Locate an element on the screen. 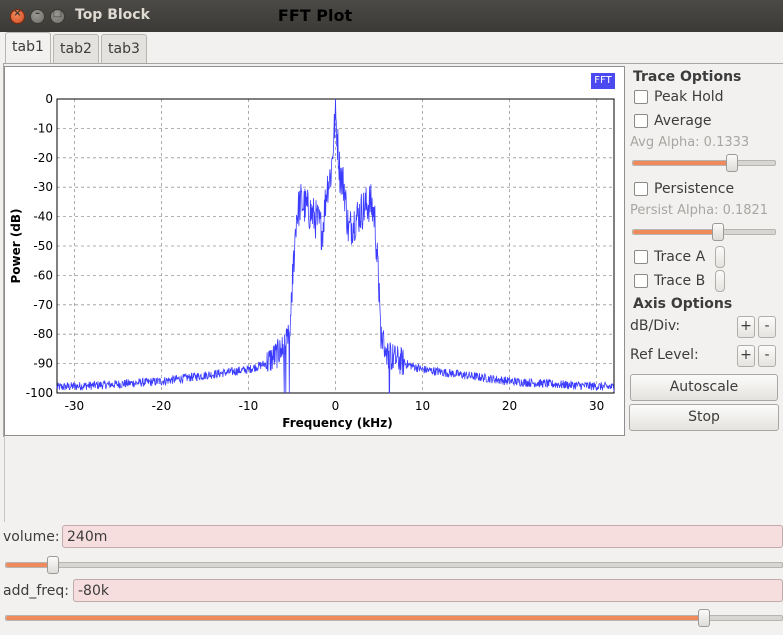  axis-options-title: Axis Options is located at coordinates (683, 304).